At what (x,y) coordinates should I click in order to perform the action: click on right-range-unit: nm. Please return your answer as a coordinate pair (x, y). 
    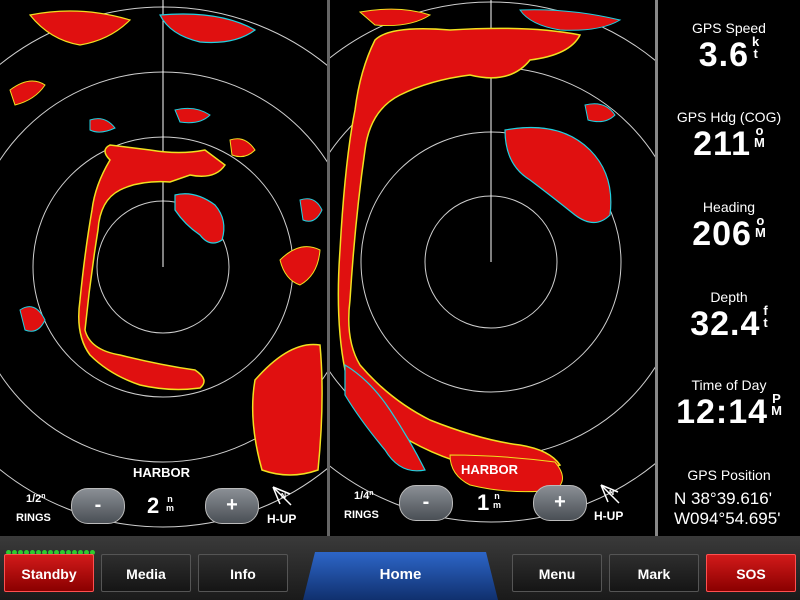
    Looking at the image, I should click on (497, 500).